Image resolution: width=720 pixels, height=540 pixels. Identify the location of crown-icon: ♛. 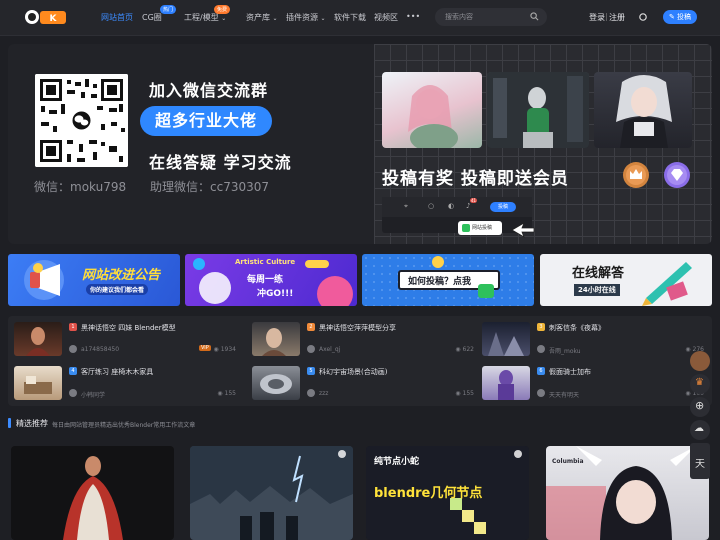
(699, 382).